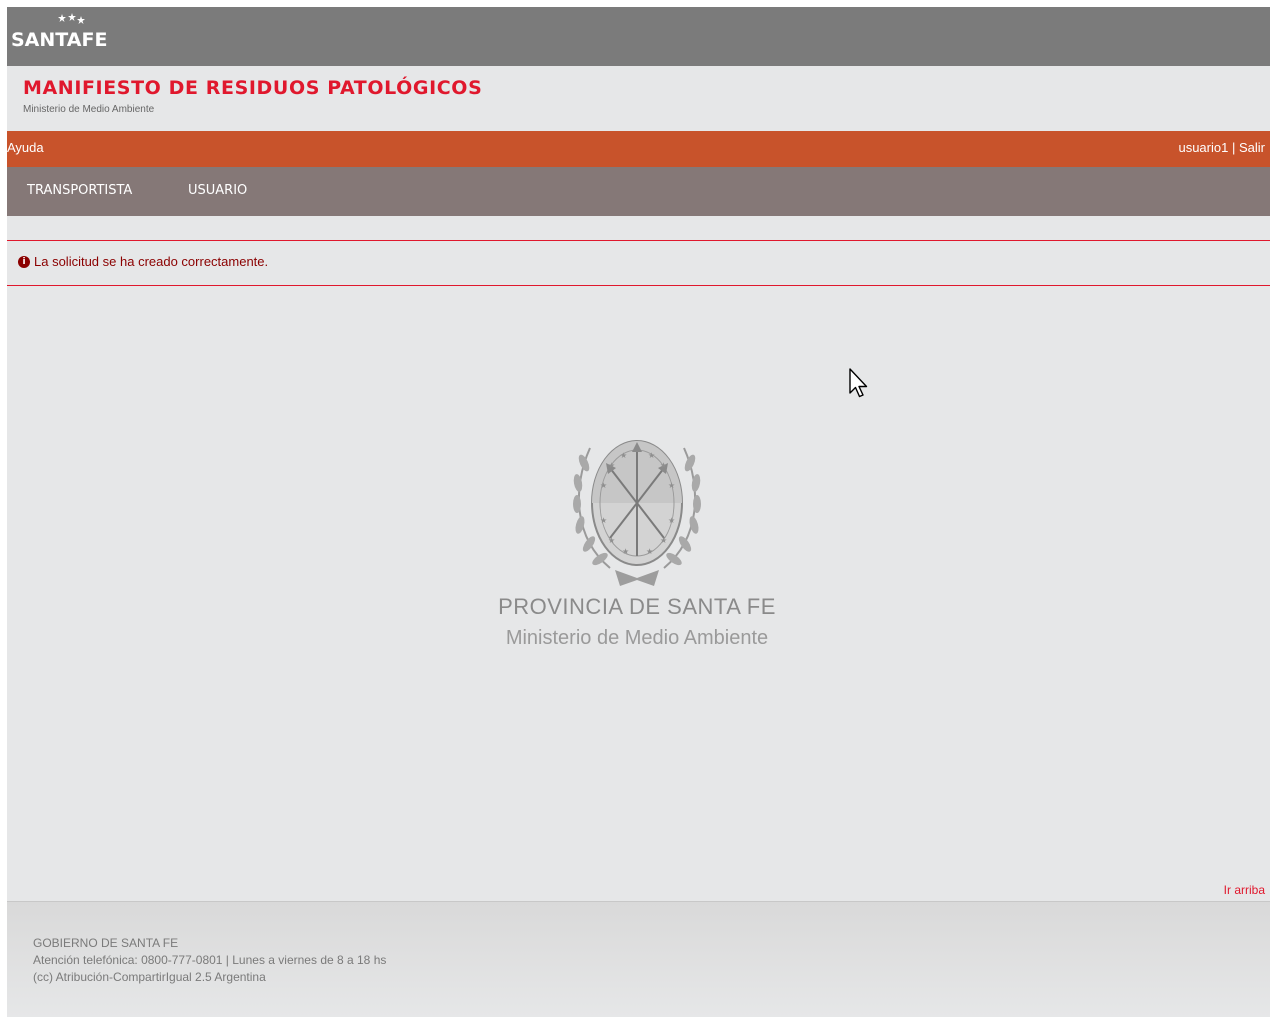  What do you see at coordinates (638, 149) in the screenshot?
I see `utility-bar: Ayuda usuario1 | Salir` at bounding box center [638, 149].